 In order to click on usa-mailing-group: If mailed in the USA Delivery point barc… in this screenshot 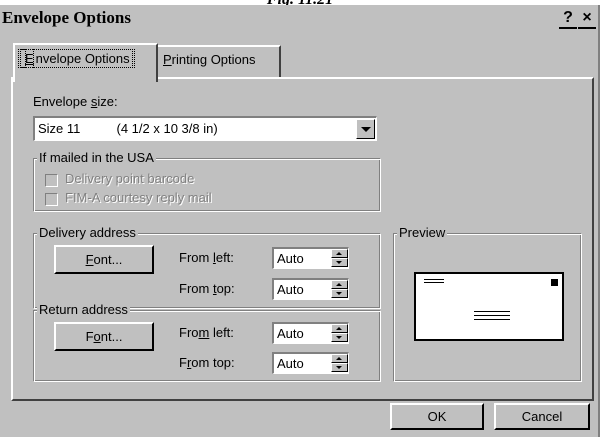, I will do `click(207, 181)`.